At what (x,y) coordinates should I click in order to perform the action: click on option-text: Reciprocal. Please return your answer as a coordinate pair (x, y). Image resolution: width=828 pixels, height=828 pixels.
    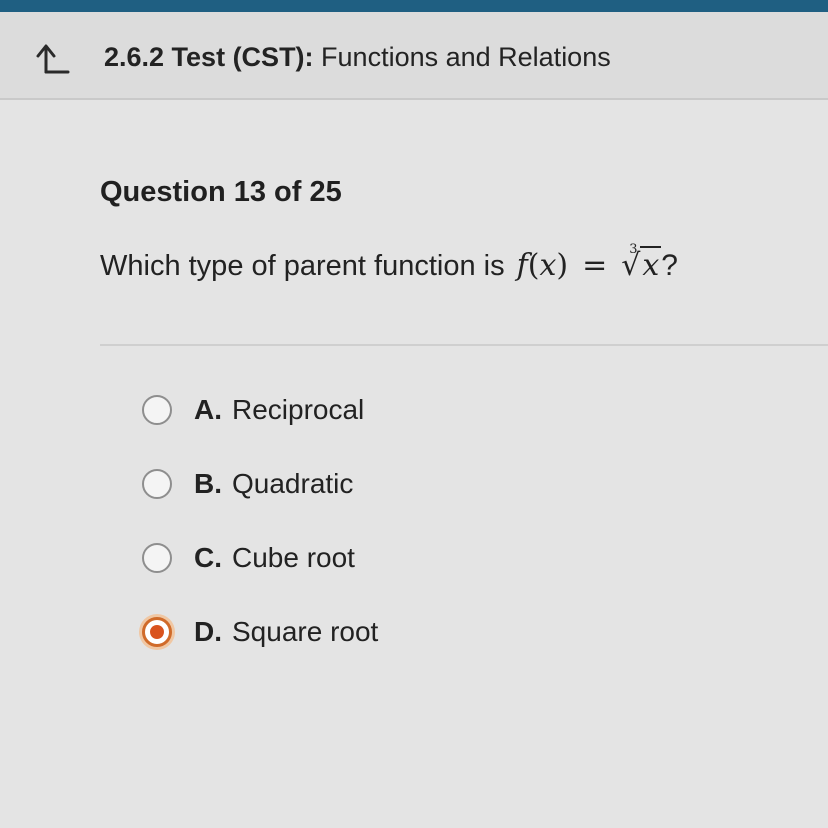
    Looking at the image, I should click on (298, 409).